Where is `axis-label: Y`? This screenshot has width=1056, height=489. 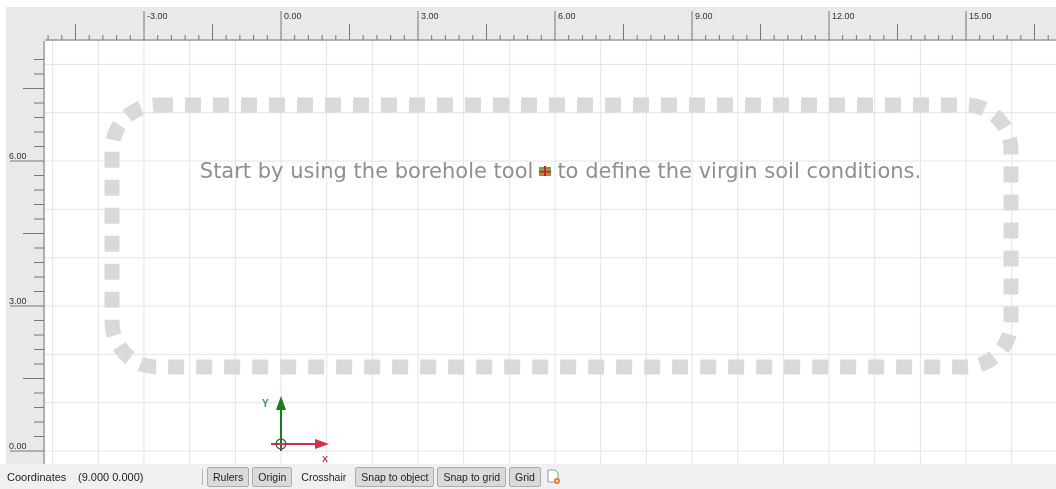 axis-label: Y is located at coordinates (265, 403).